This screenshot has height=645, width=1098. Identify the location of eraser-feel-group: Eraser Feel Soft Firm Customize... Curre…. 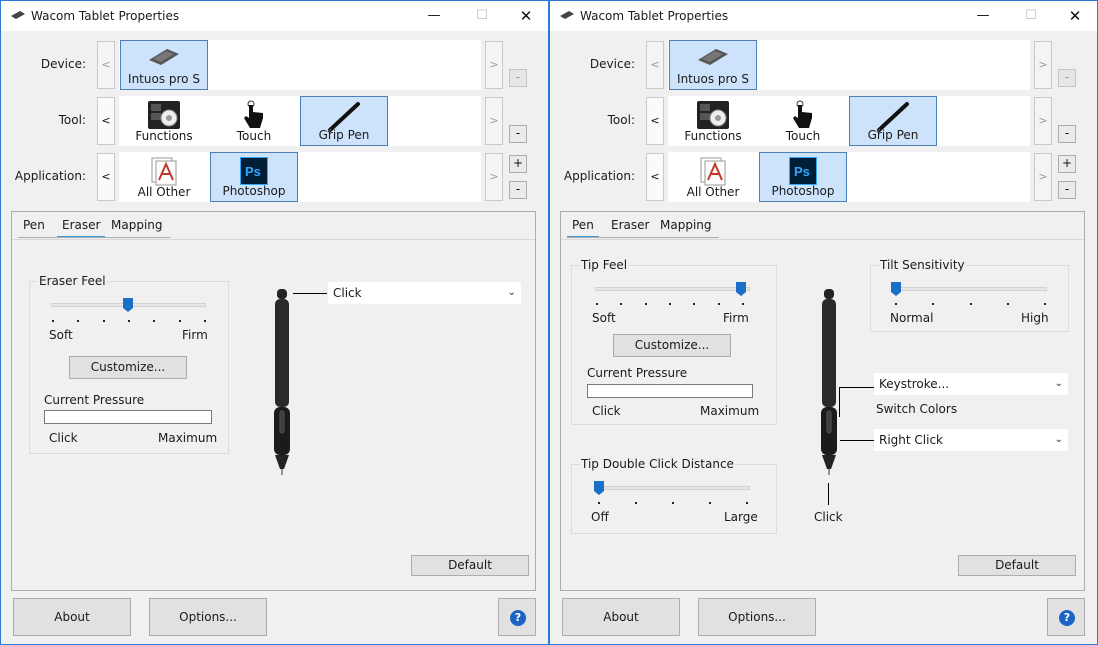
(129, 364).